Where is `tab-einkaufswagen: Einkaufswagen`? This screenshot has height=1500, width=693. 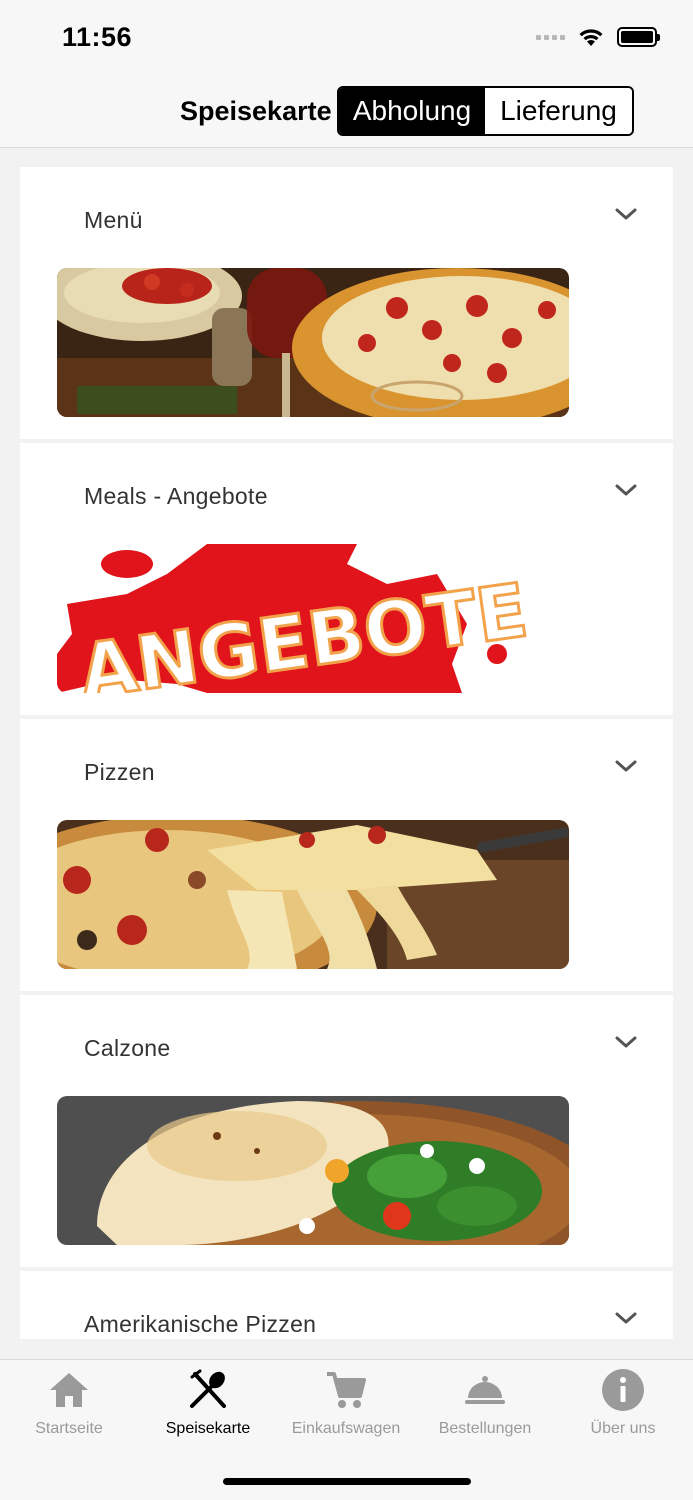 tab-einkaufswagen: Einkaufswagen is located at coordinates (346, 1408).